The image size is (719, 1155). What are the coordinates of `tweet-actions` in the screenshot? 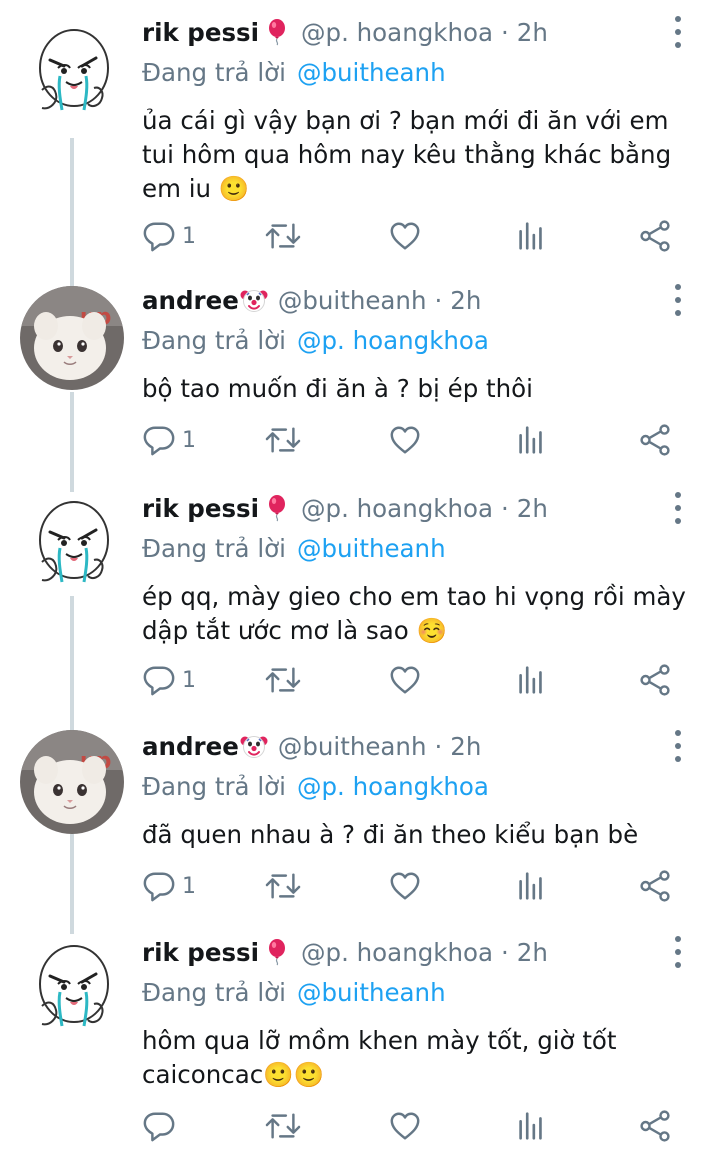 It's located at (412, 1126).